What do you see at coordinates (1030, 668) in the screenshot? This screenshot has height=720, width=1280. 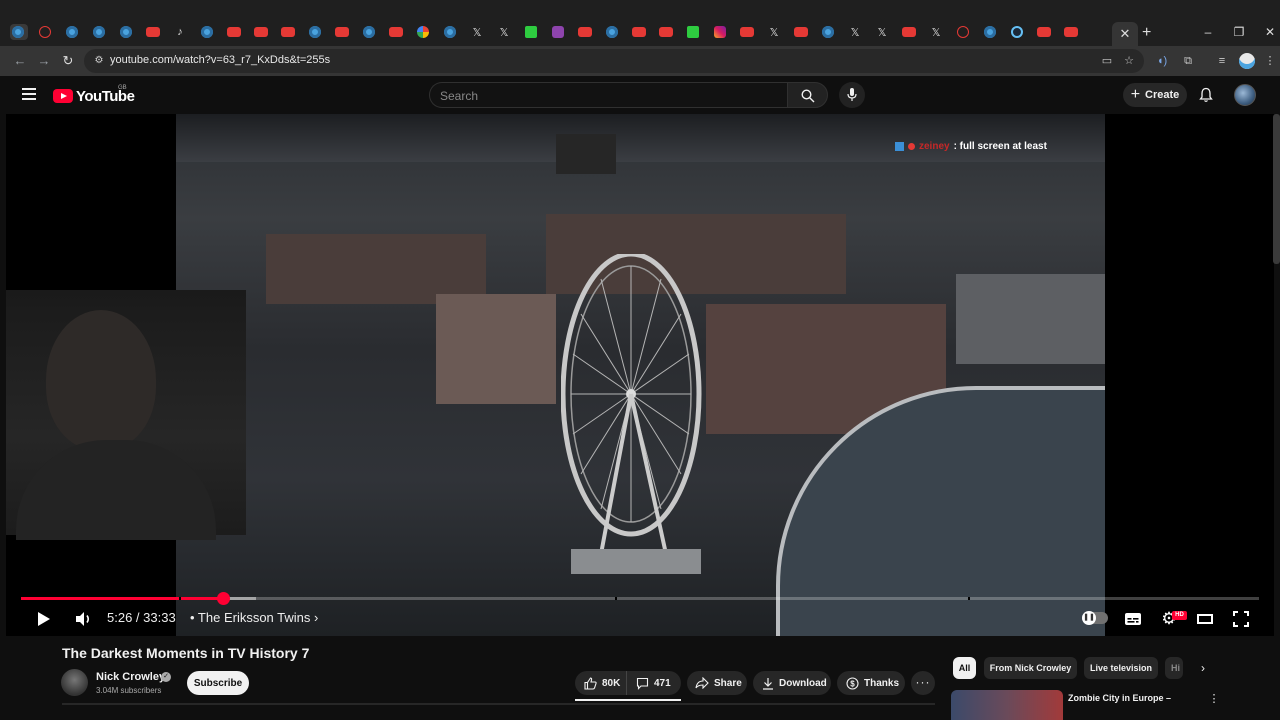 I see `chip-from-channel: From Nick Crowley` at bounding box center [1030, 668].